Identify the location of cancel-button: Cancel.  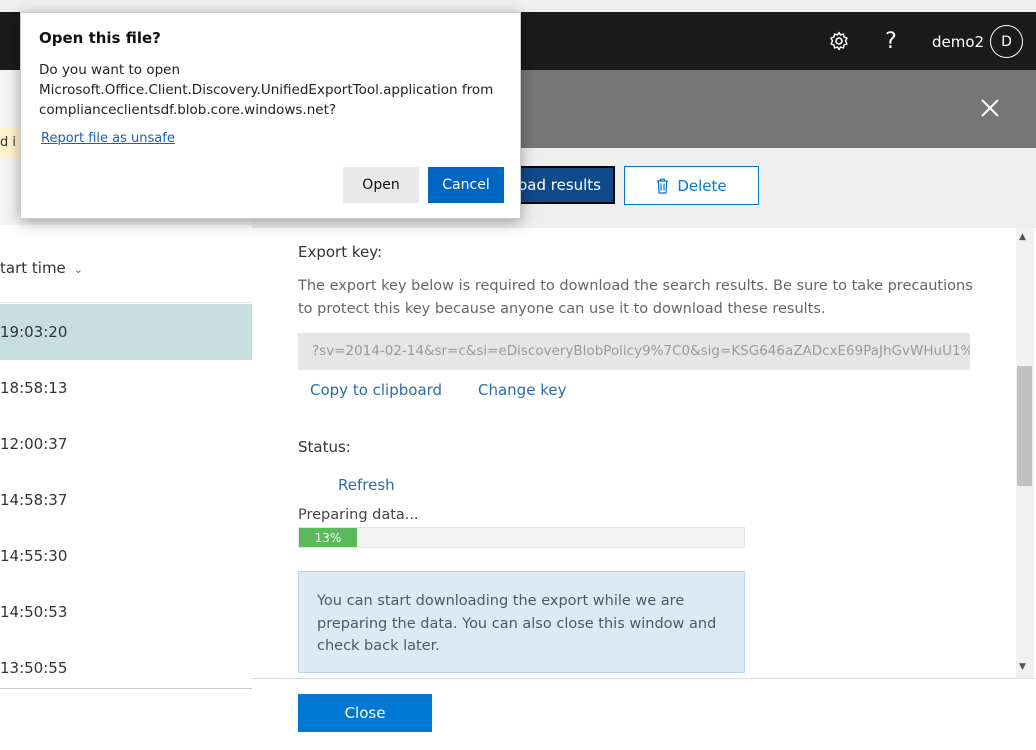
(466, 185).